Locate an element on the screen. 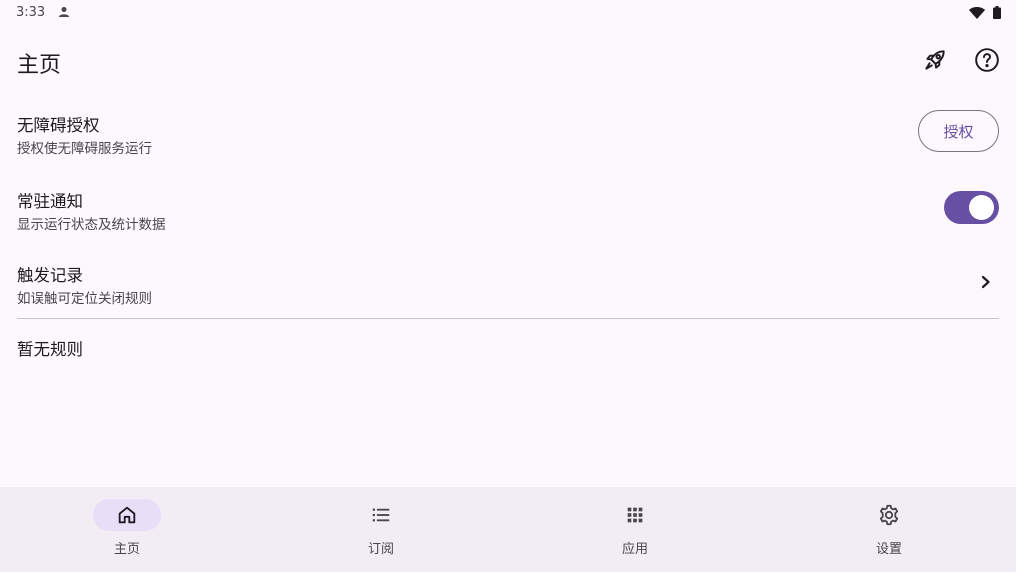 This screenshot has height=572, width=1016. nav-item-home: 主页 is located at coordinates (127, 529).